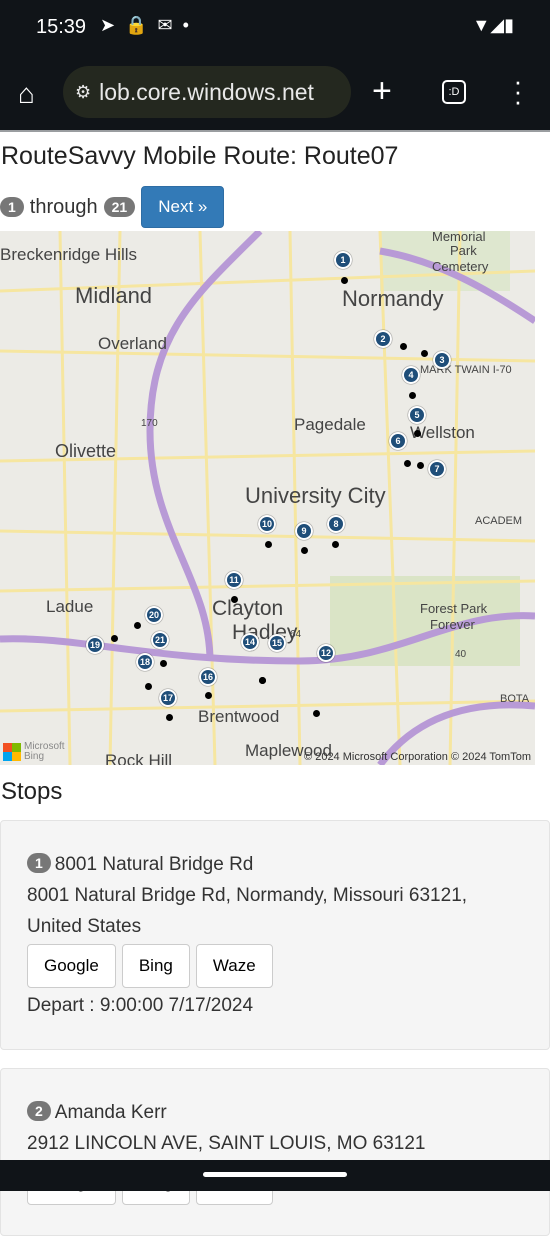 This screenshot has width=550, height=1236. What do you see at coordinates (442, 360) in the screenshot?
I see `stop-marker: 3` at bounding box center [442, 360].